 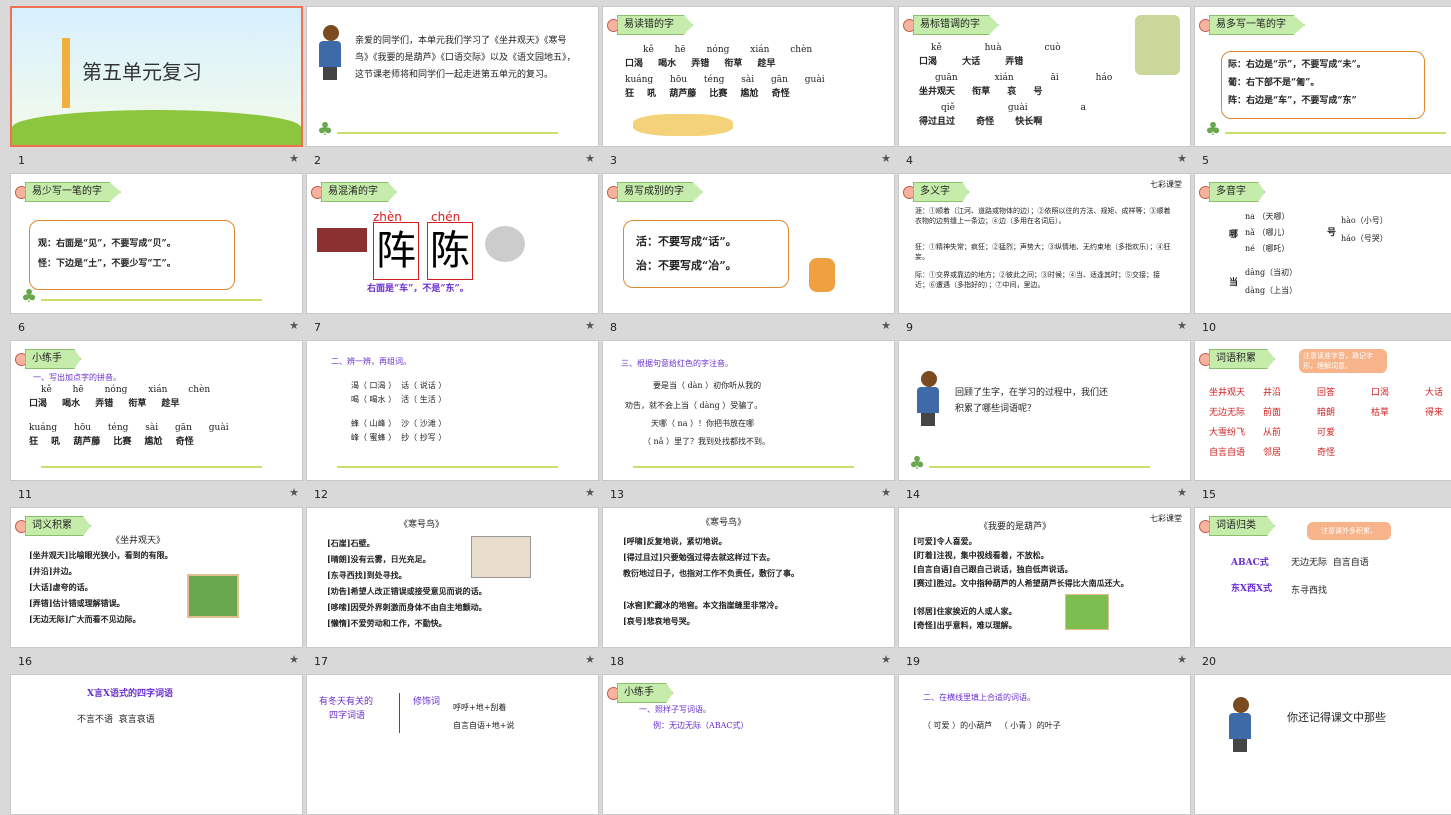 I want to click on word: 从前, so click(x=1272, y=433).